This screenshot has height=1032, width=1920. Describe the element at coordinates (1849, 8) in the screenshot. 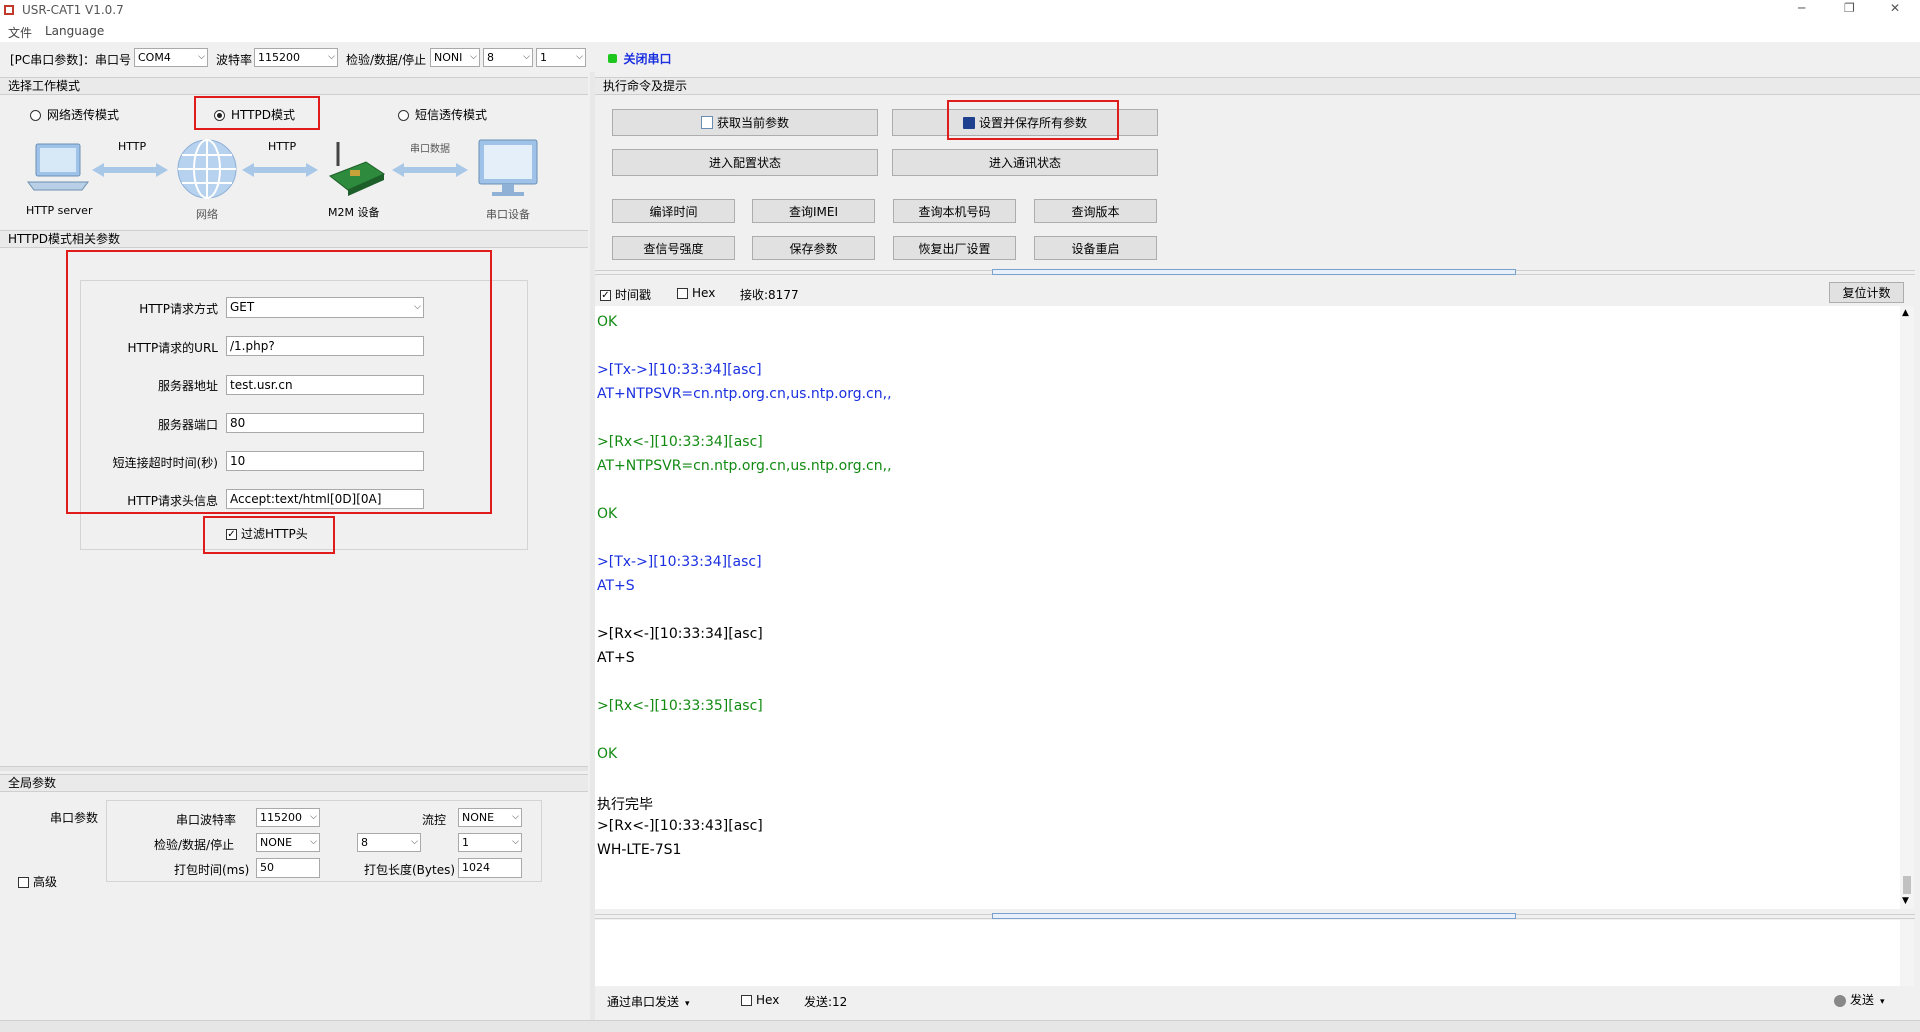

I see `restore-icon: ❐` at that location.